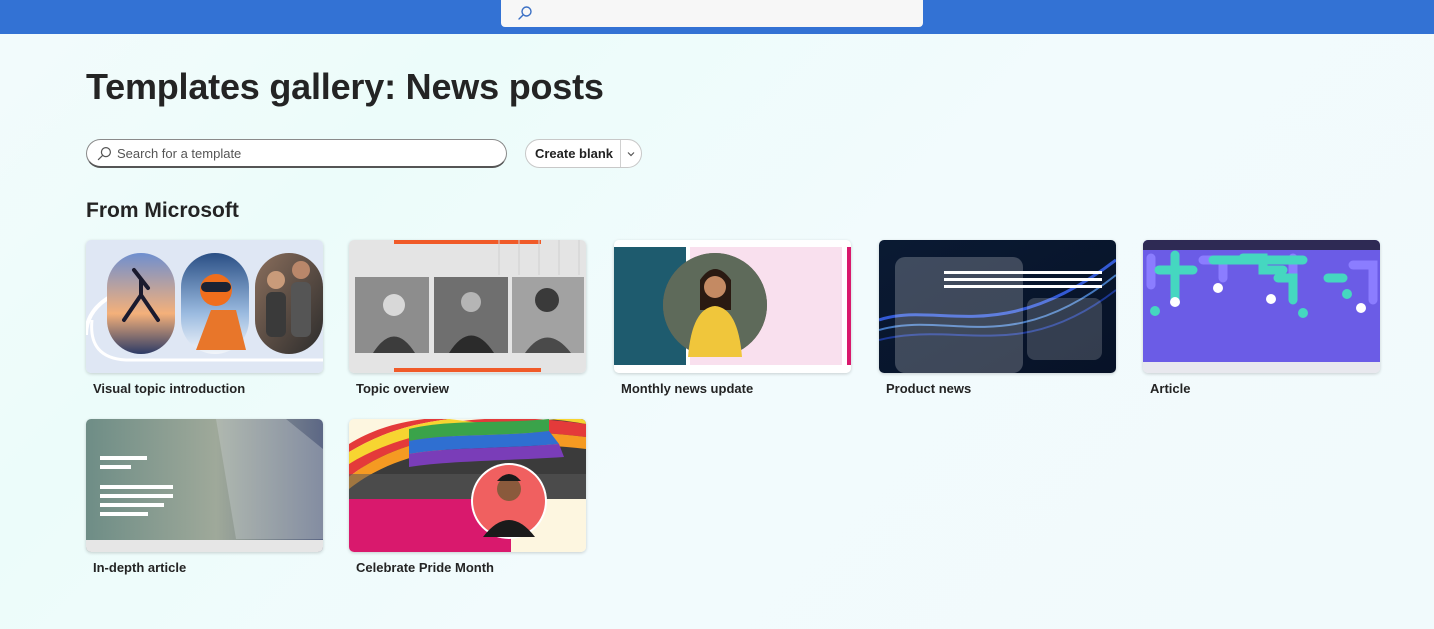 The width and height of the screenshot is (1434, 629). I want to click on template-card-article: Article, so click(1261, 318).